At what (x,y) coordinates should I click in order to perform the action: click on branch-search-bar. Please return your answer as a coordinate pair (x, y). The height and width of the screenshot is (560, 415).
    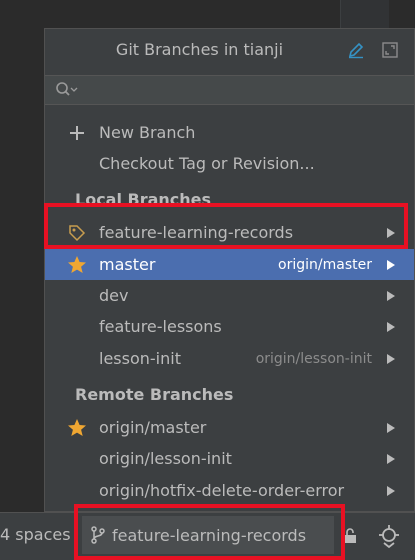
    Looking at the image, I should click on (229, 90).